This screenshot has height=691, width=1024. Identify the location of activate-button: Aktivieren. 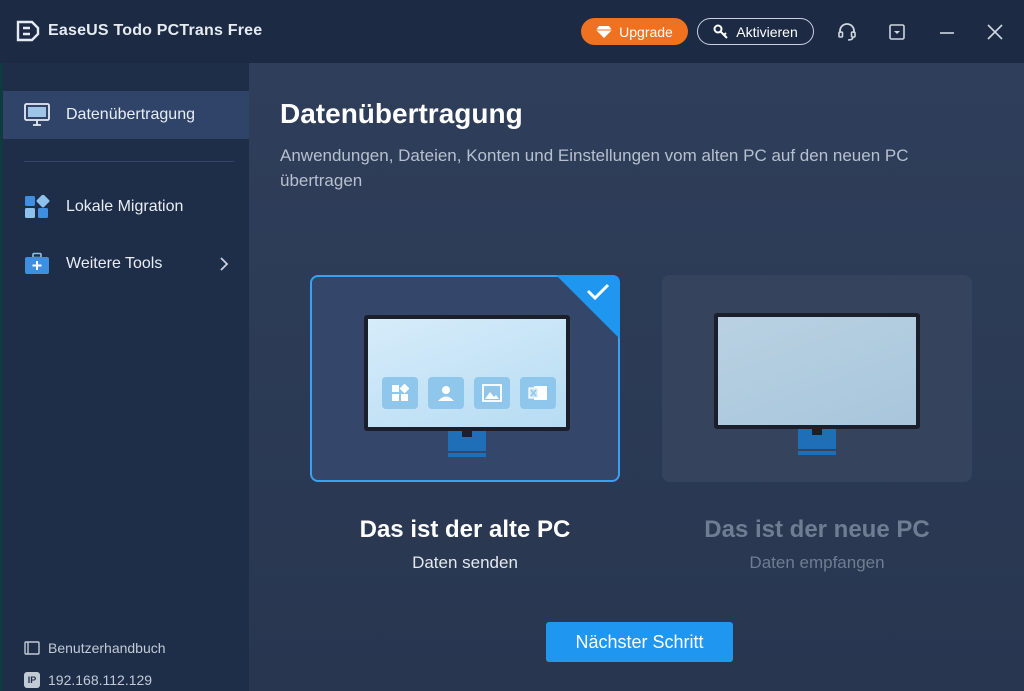
(755, 31).